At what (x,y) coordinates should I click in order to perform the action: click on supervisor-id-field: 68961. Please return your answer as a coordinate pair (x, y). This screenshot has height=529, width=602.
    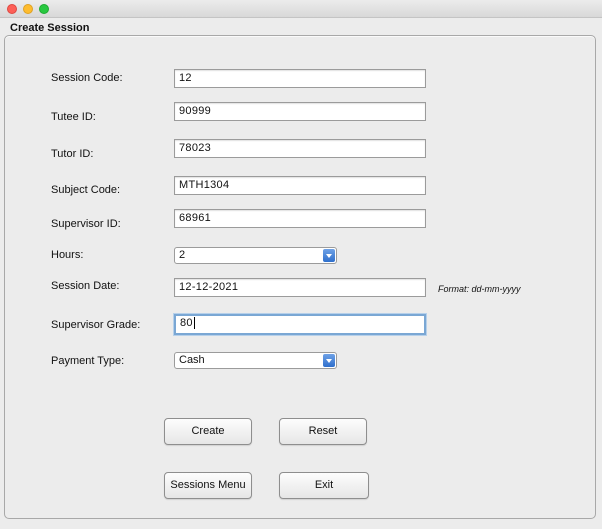
    Looking at the image, I should click on (300, 218).